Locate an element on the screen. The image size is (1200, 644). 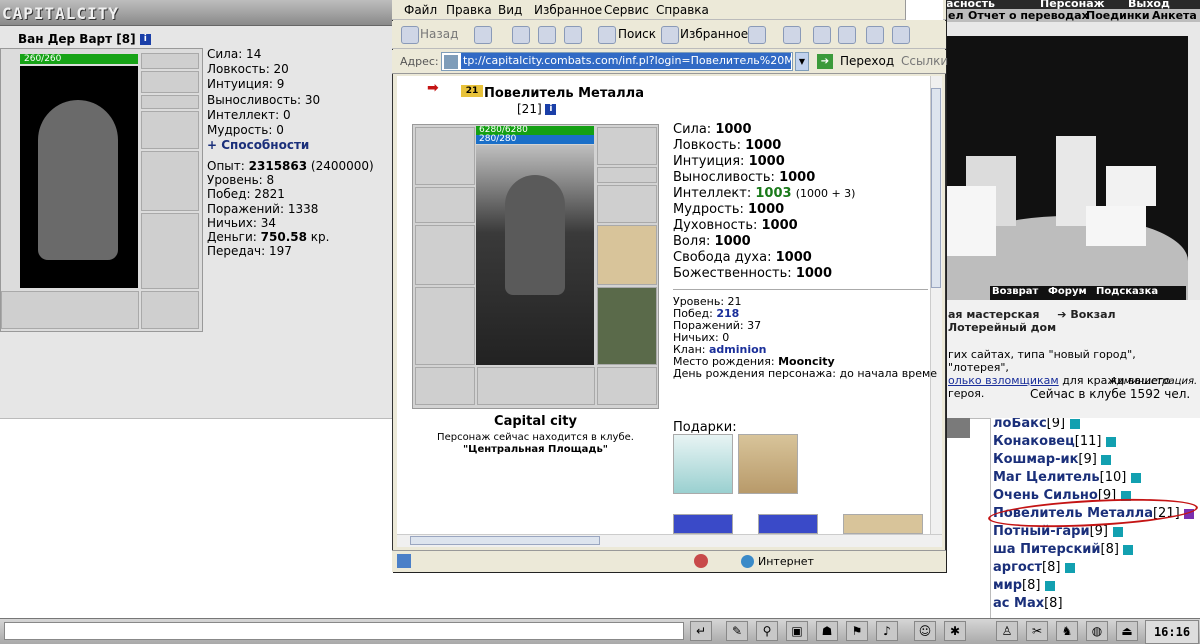
address-dropdown: ▼ is located at coordinates (802, 61).